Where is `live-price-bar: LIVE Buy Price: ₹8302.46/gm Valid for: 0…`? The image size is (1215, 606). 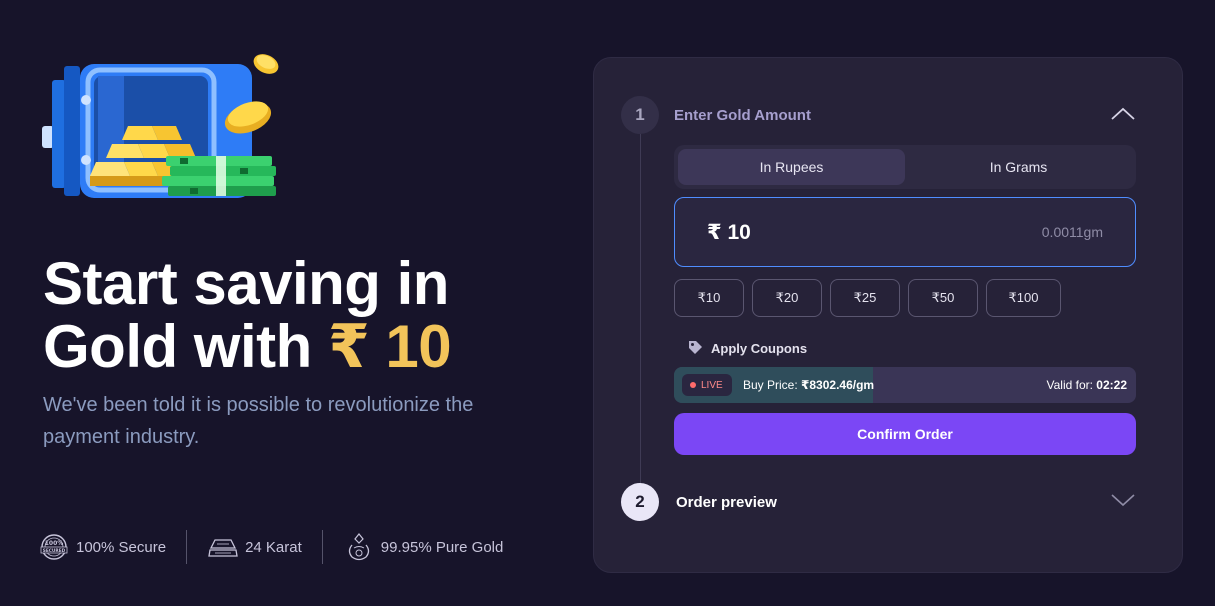
live-price-bar: LIVE Buy Price: ₹8302.46/gm Valid for: 0… is located at coordinates (905, 385).